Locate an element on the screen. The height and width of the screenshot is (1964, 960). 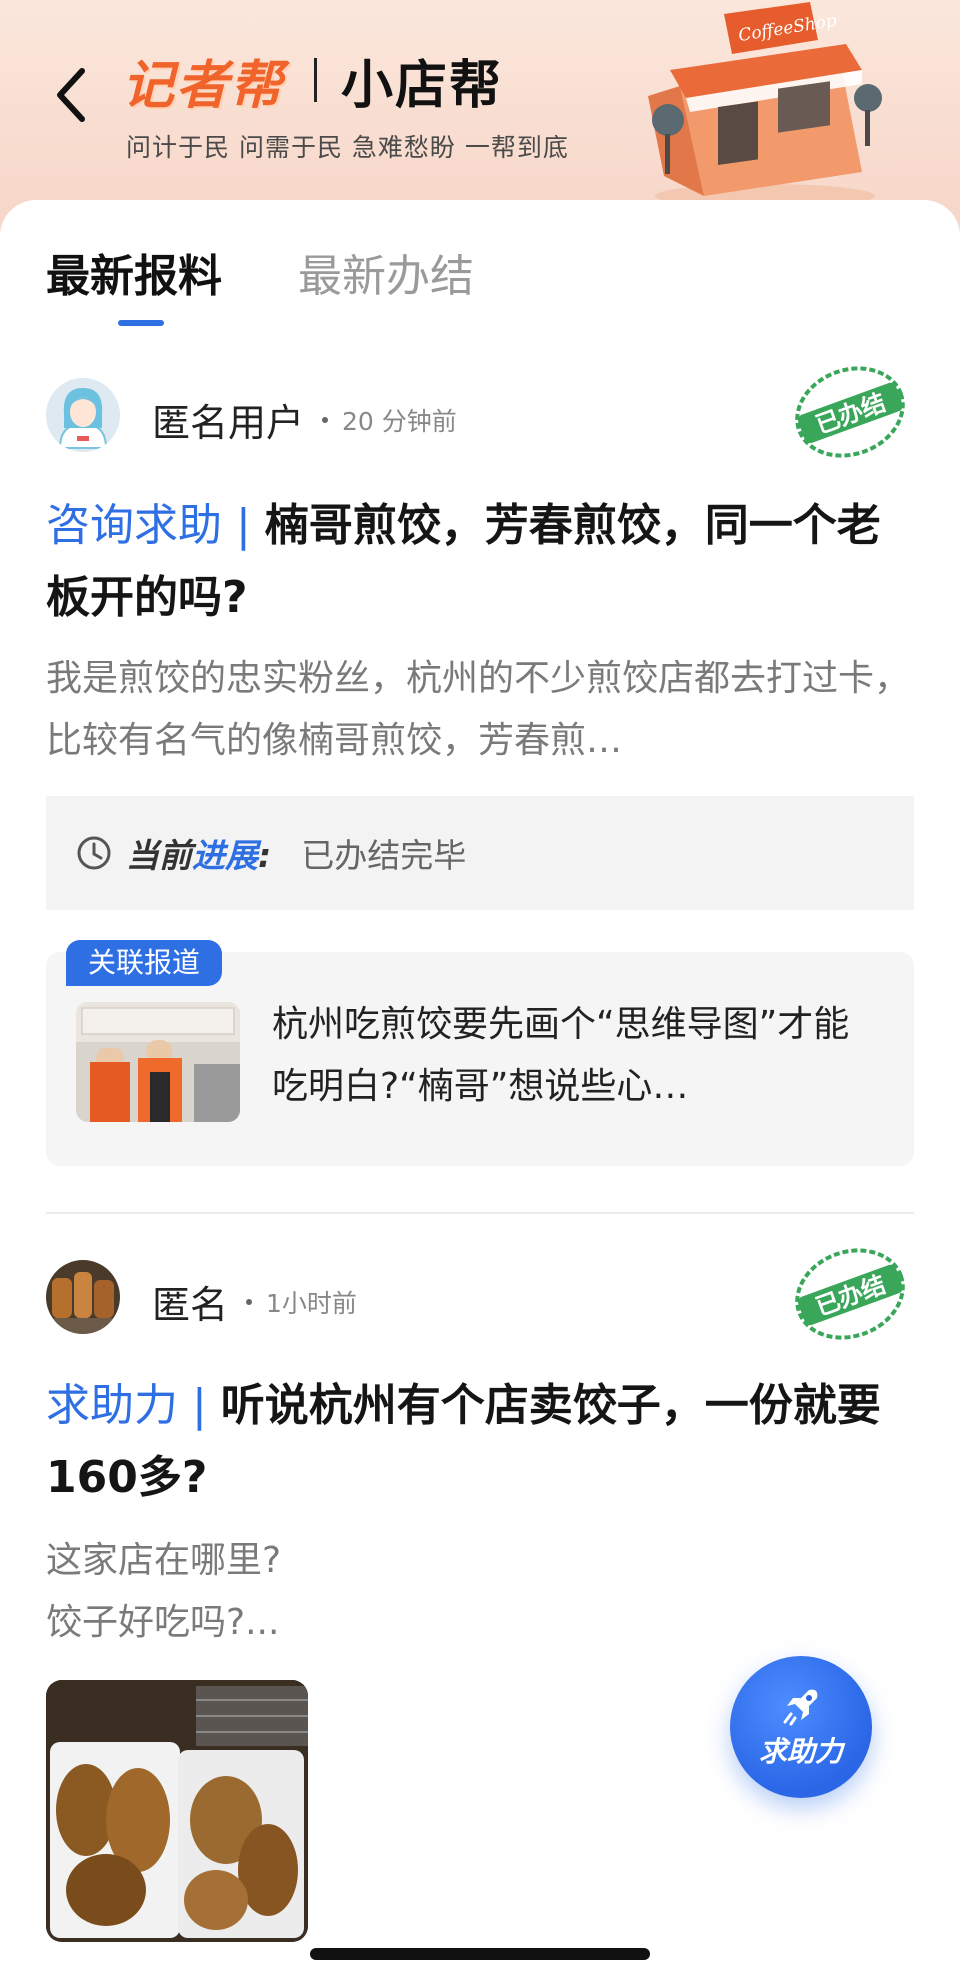
post-meta: 匿名 1小时前 is located at coordinates (254, 1301).